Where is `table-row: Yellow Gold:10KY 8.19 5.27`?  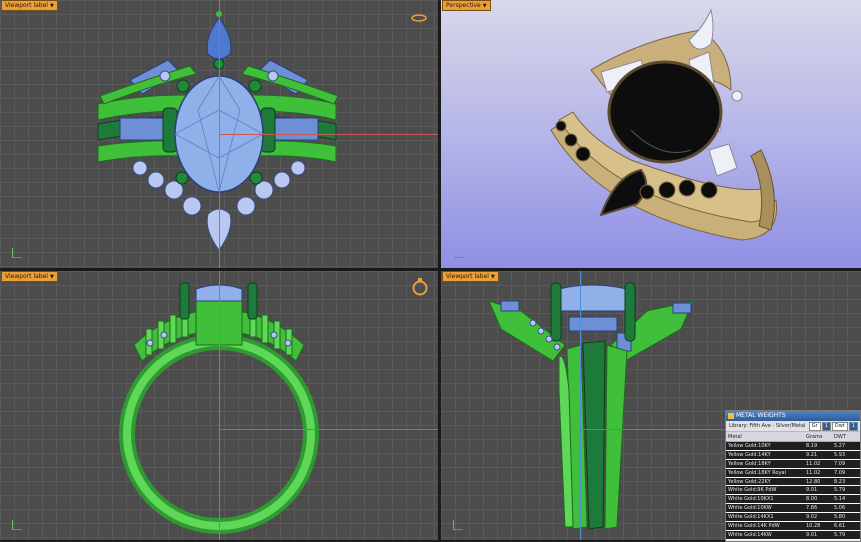 table-row: Yellow Gold:10KY 8.19 5.27 is located at coordinates (793, 446).